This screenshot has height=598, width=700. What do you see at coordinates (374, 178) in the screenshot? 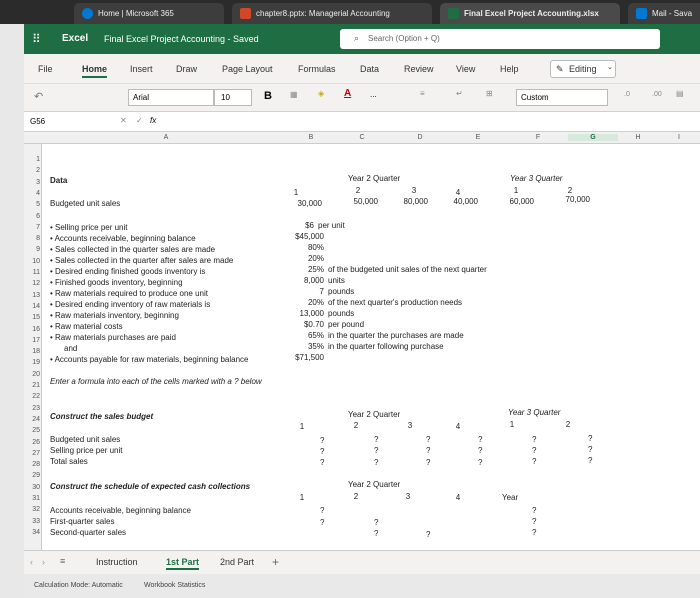
I see `cell-c3: Year 2 Quarter` at bounding box center [374, 178].